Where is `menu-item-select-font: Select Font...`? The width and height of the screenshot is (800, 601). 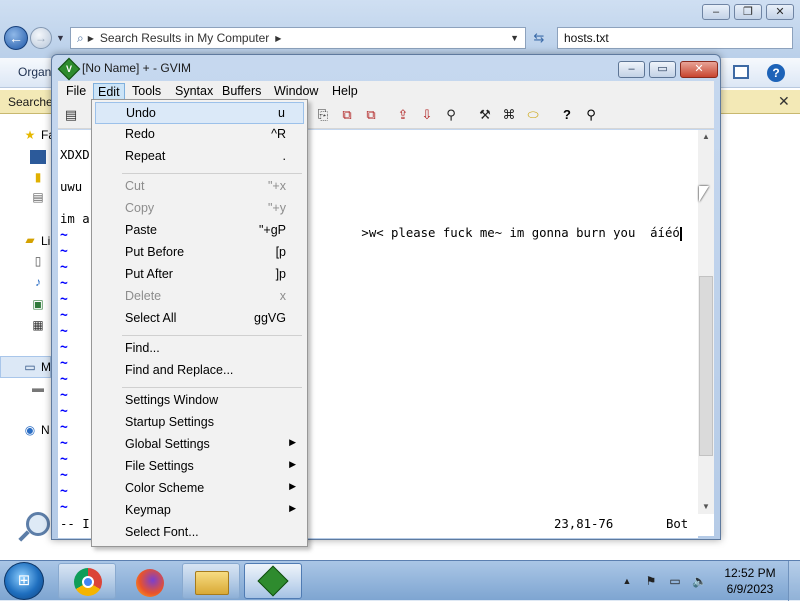
menu-item-select-font: Select Font... is located at coordinates (199, 533).